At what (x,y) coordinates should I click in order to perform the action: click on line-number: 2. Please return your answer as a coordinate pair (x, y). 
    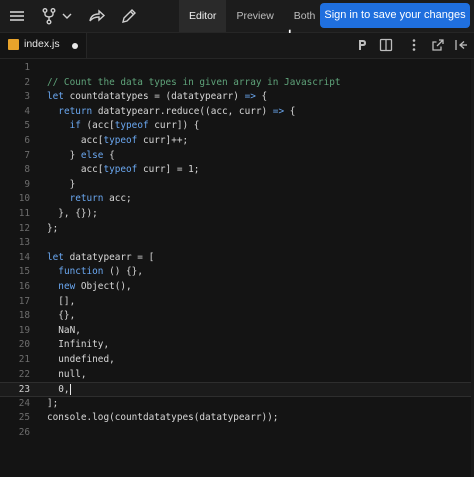
    Looking at the image, I should click on (27, 82).